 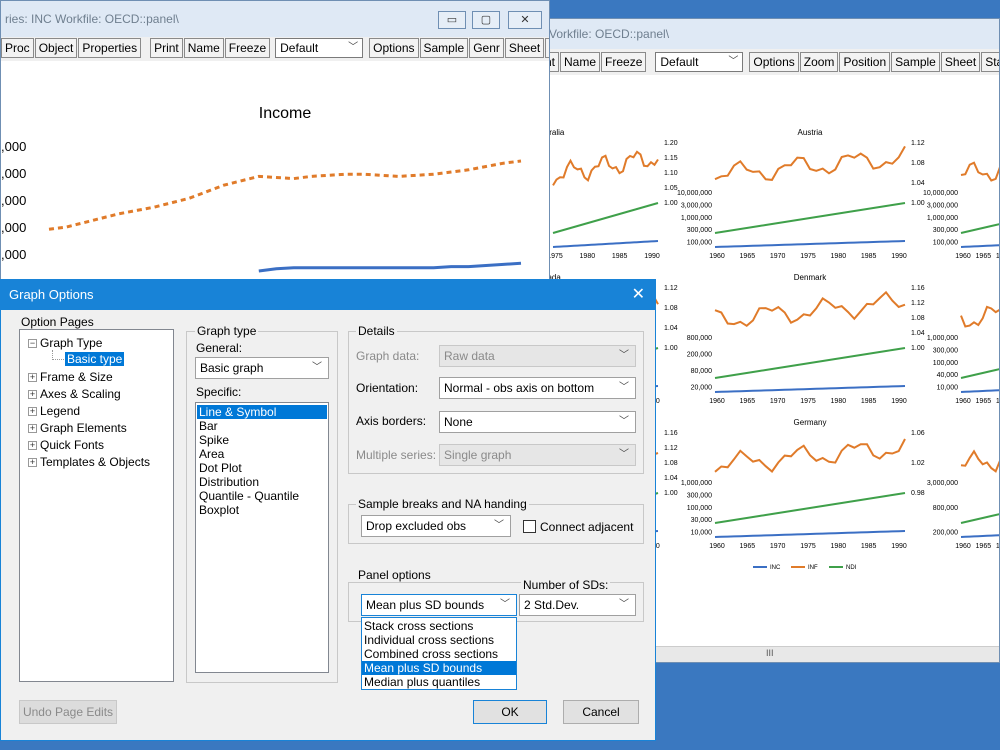 I want to click on tree-item-axes-scaling: + Axes & Scaling, so click(x=74, y=394).